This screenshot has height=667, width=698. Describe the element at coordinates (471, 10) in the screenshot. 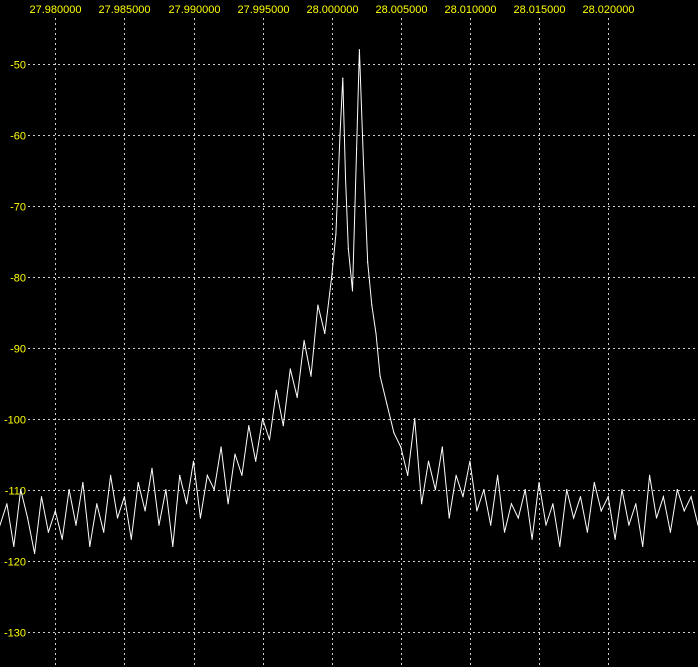

I see `x-tick-label: 28.010000` at that location.